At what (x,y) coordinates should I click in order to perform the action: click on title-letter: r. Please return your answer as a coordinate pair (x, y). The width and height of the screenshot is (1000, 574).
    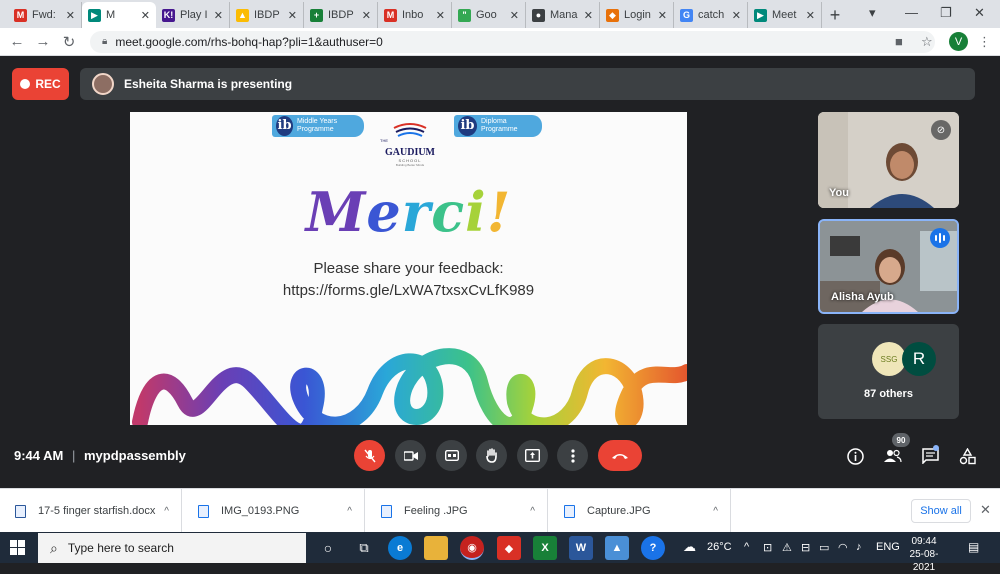
    Looking at the image, I should click on (416, 212).